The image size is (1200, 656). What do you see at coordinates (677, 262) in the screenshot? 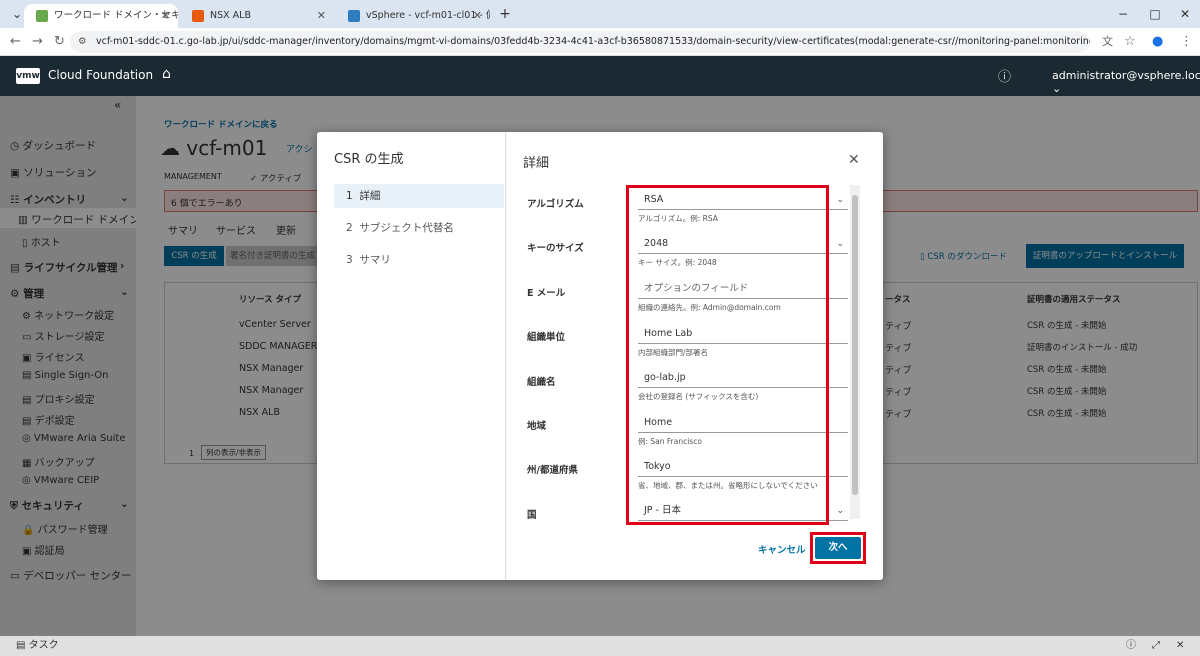
I see `key-size-help: キー サイズ。例: 2048` at bounding box center [677, 262].